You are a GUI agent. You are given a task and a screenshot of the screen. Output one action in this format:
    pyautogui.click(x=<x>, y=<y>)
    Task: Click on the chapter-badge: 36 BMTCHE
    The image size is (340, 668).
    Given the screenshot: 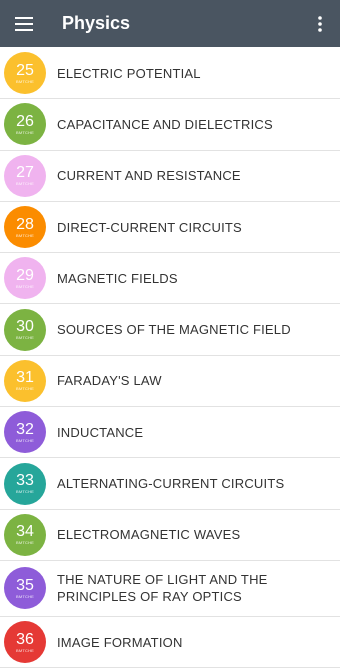 What is the action you would take?
    pyautogui.click(x=25, y=642)
    